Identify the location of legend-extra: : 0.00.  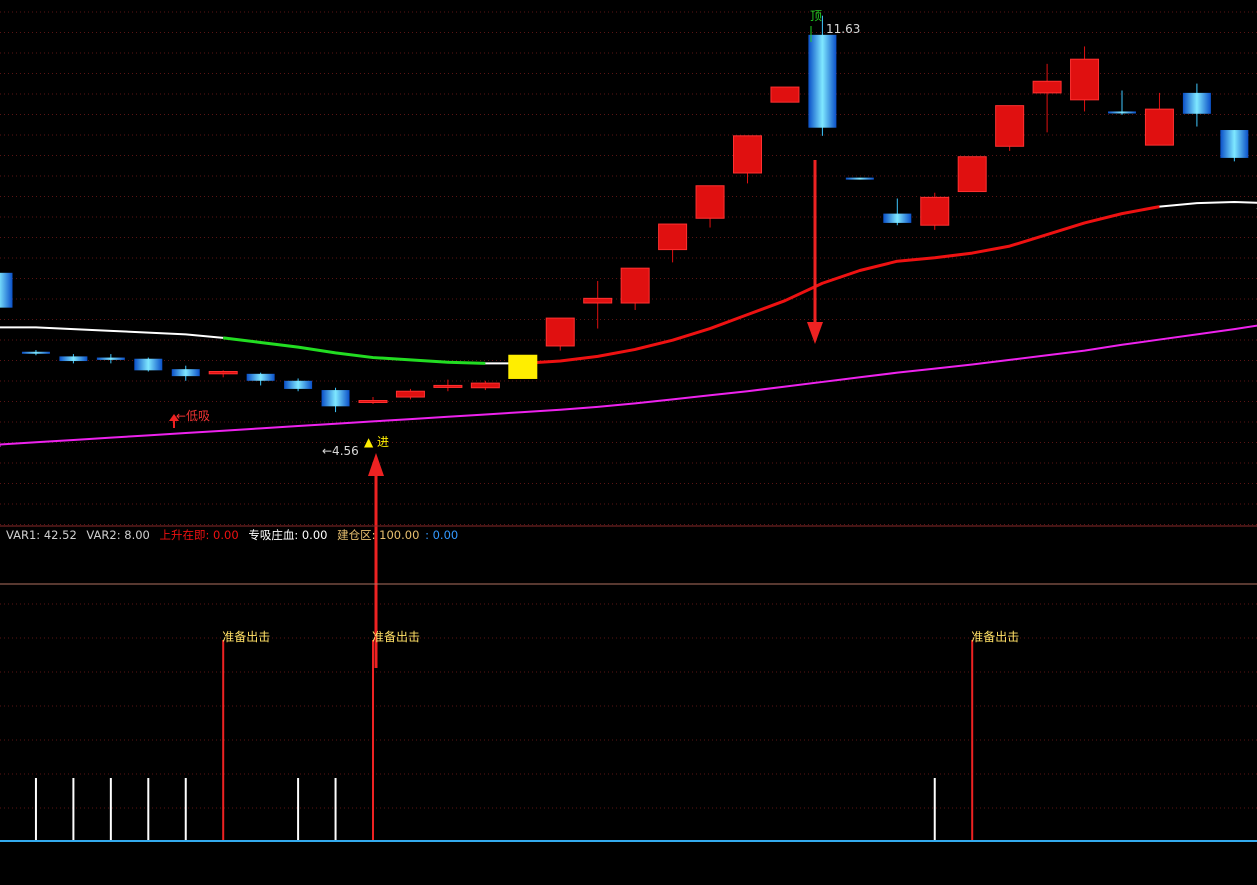
(441, 535).